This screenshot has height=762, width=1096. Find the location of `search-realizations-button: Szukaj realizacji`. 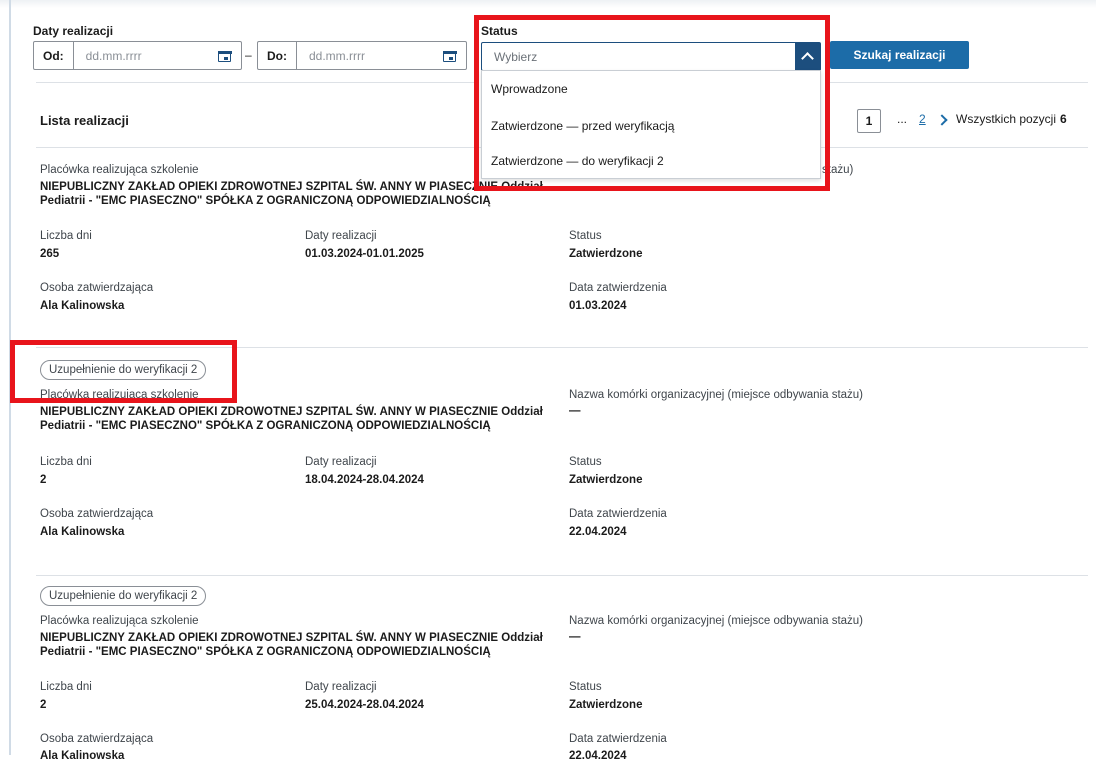

search-realizations-button: Szukaj realizacji is located at coordinates (899, 55).